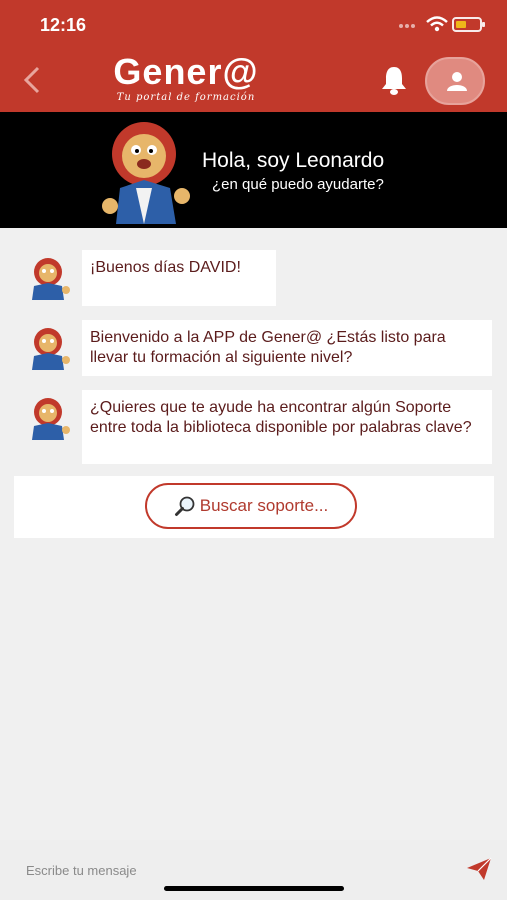 This screenshot has height=900, width=507. Describe the element at coordinates (184, 506) in the screenshot. I see `magnifier-icon` at that location.